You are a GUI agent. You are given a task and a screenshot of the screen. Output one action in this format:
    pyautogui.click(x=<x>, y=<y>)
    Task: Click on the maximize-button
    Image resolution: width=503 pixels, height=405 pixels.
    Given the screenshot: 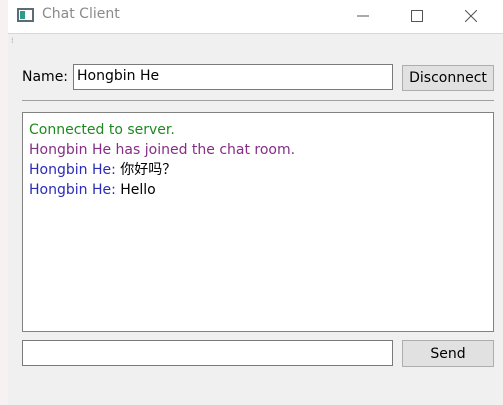 What is the action you would take?
    pyautogui.click(x=417, y=16)
    